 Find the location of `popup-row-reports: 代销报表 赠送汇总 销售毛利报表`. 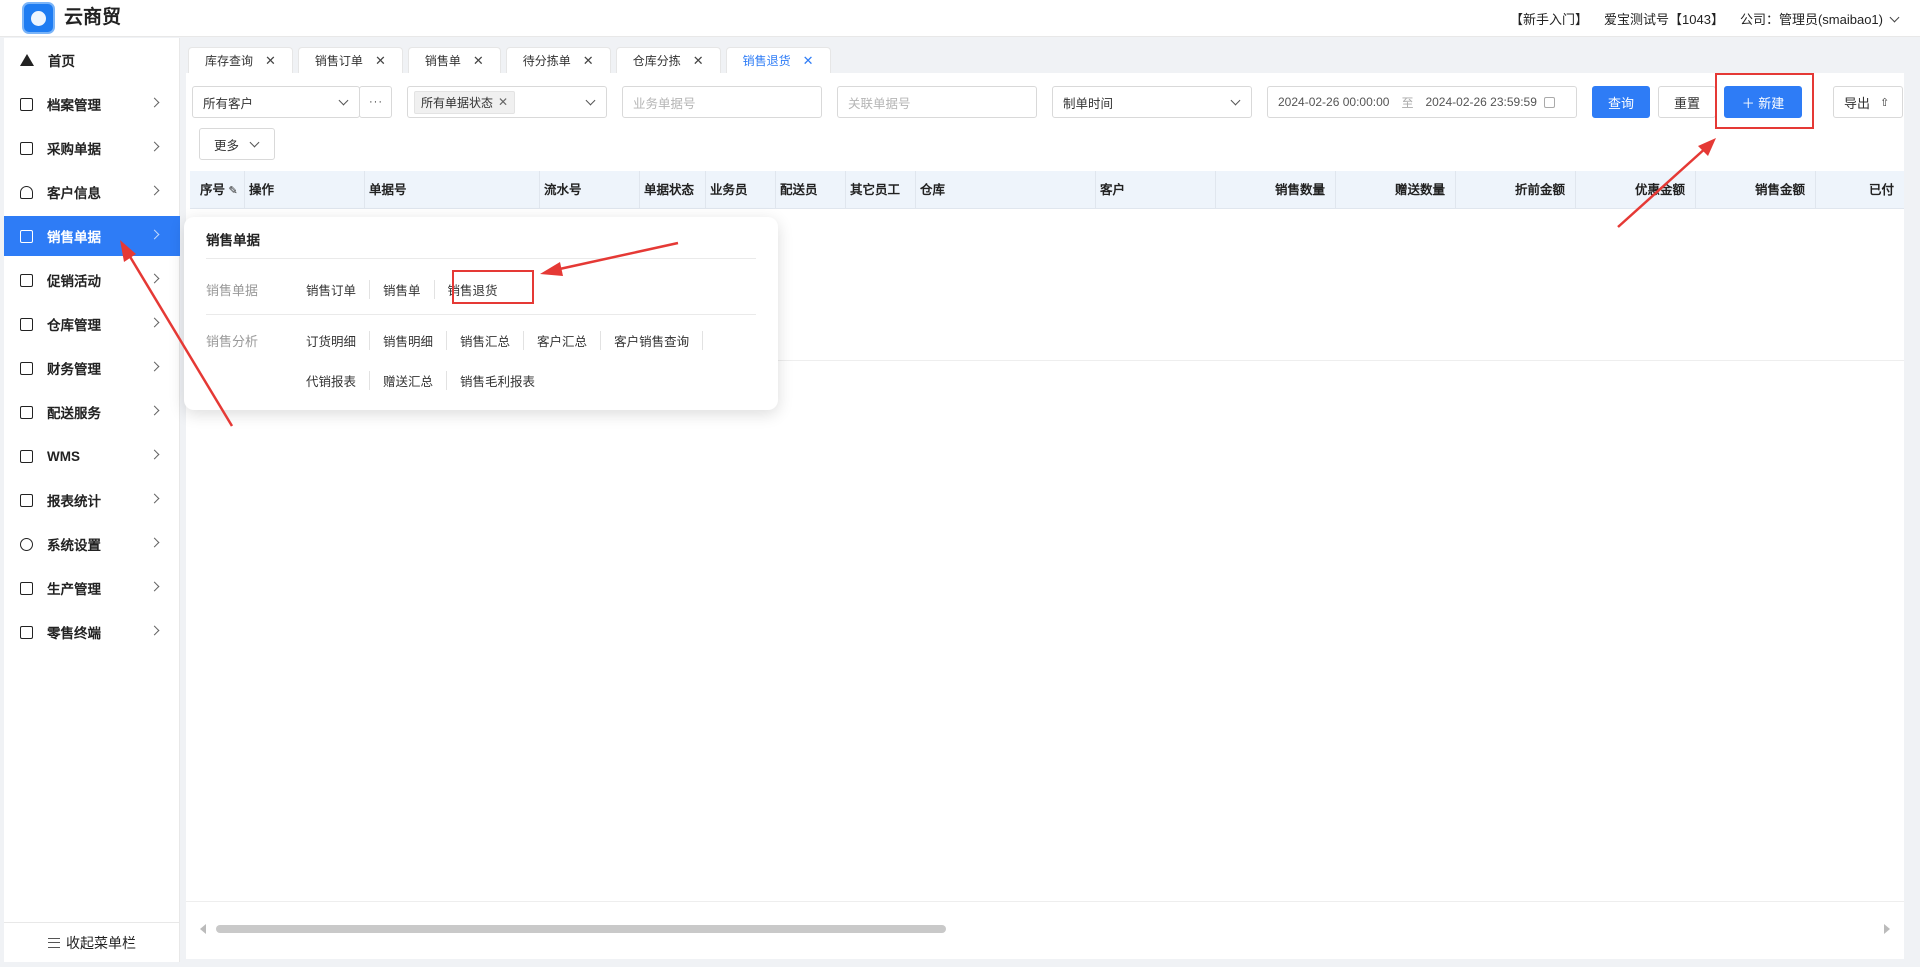

popup-row-reports: 代销报表 赠送汇总 销售毛利报表 is located at coordinates (377, 380).